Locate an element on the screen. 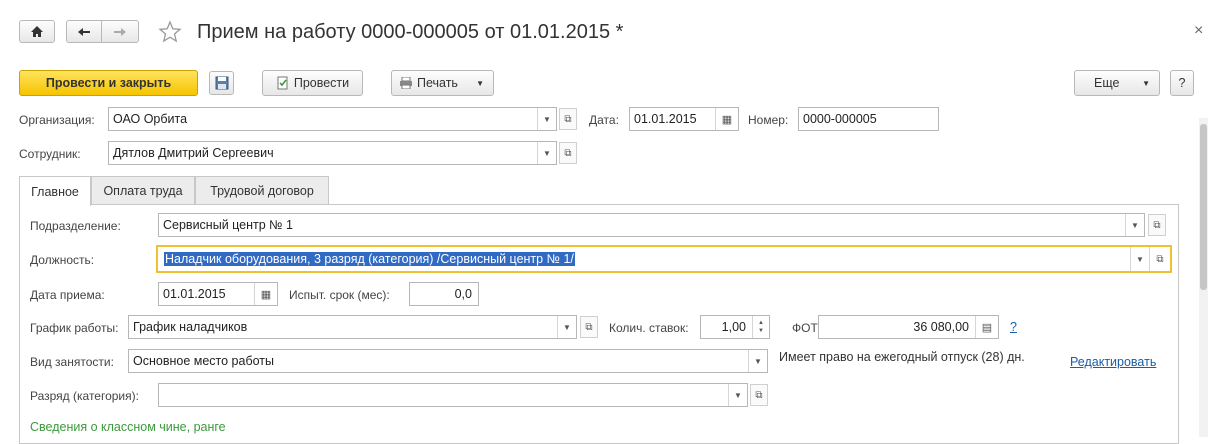 The width and height of the screenshot is (1221, 444). more-button: Еще ▼ is located at coordinates (1117, 83).